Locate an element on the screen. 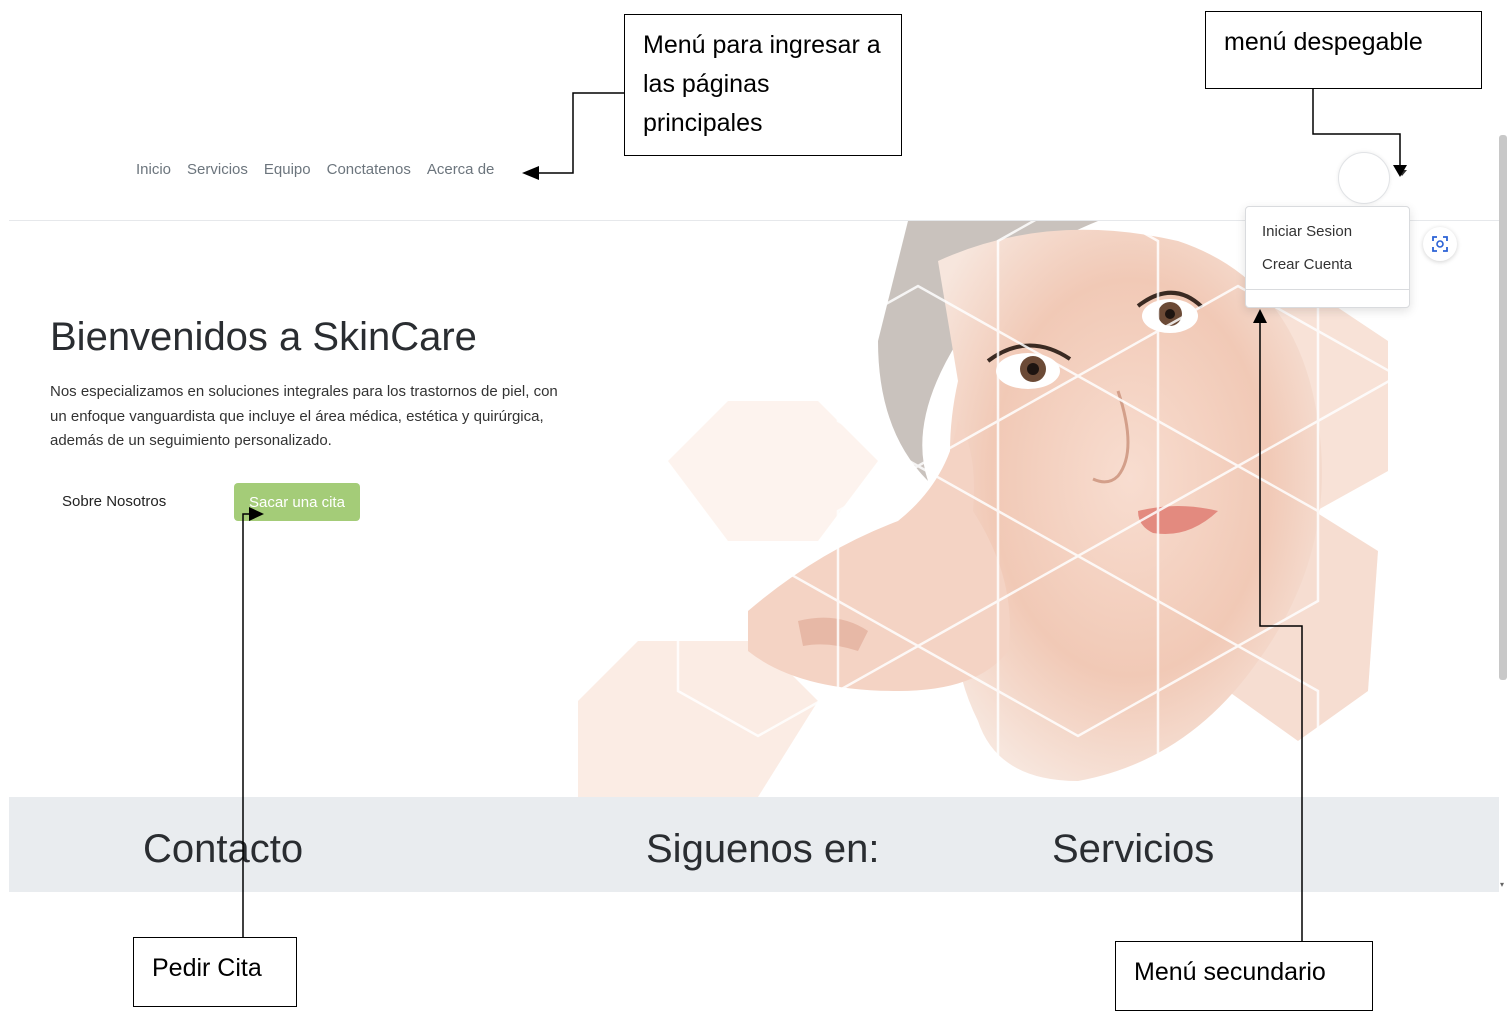  arrow-secondary-menu is located at coordinates (1281, 631).